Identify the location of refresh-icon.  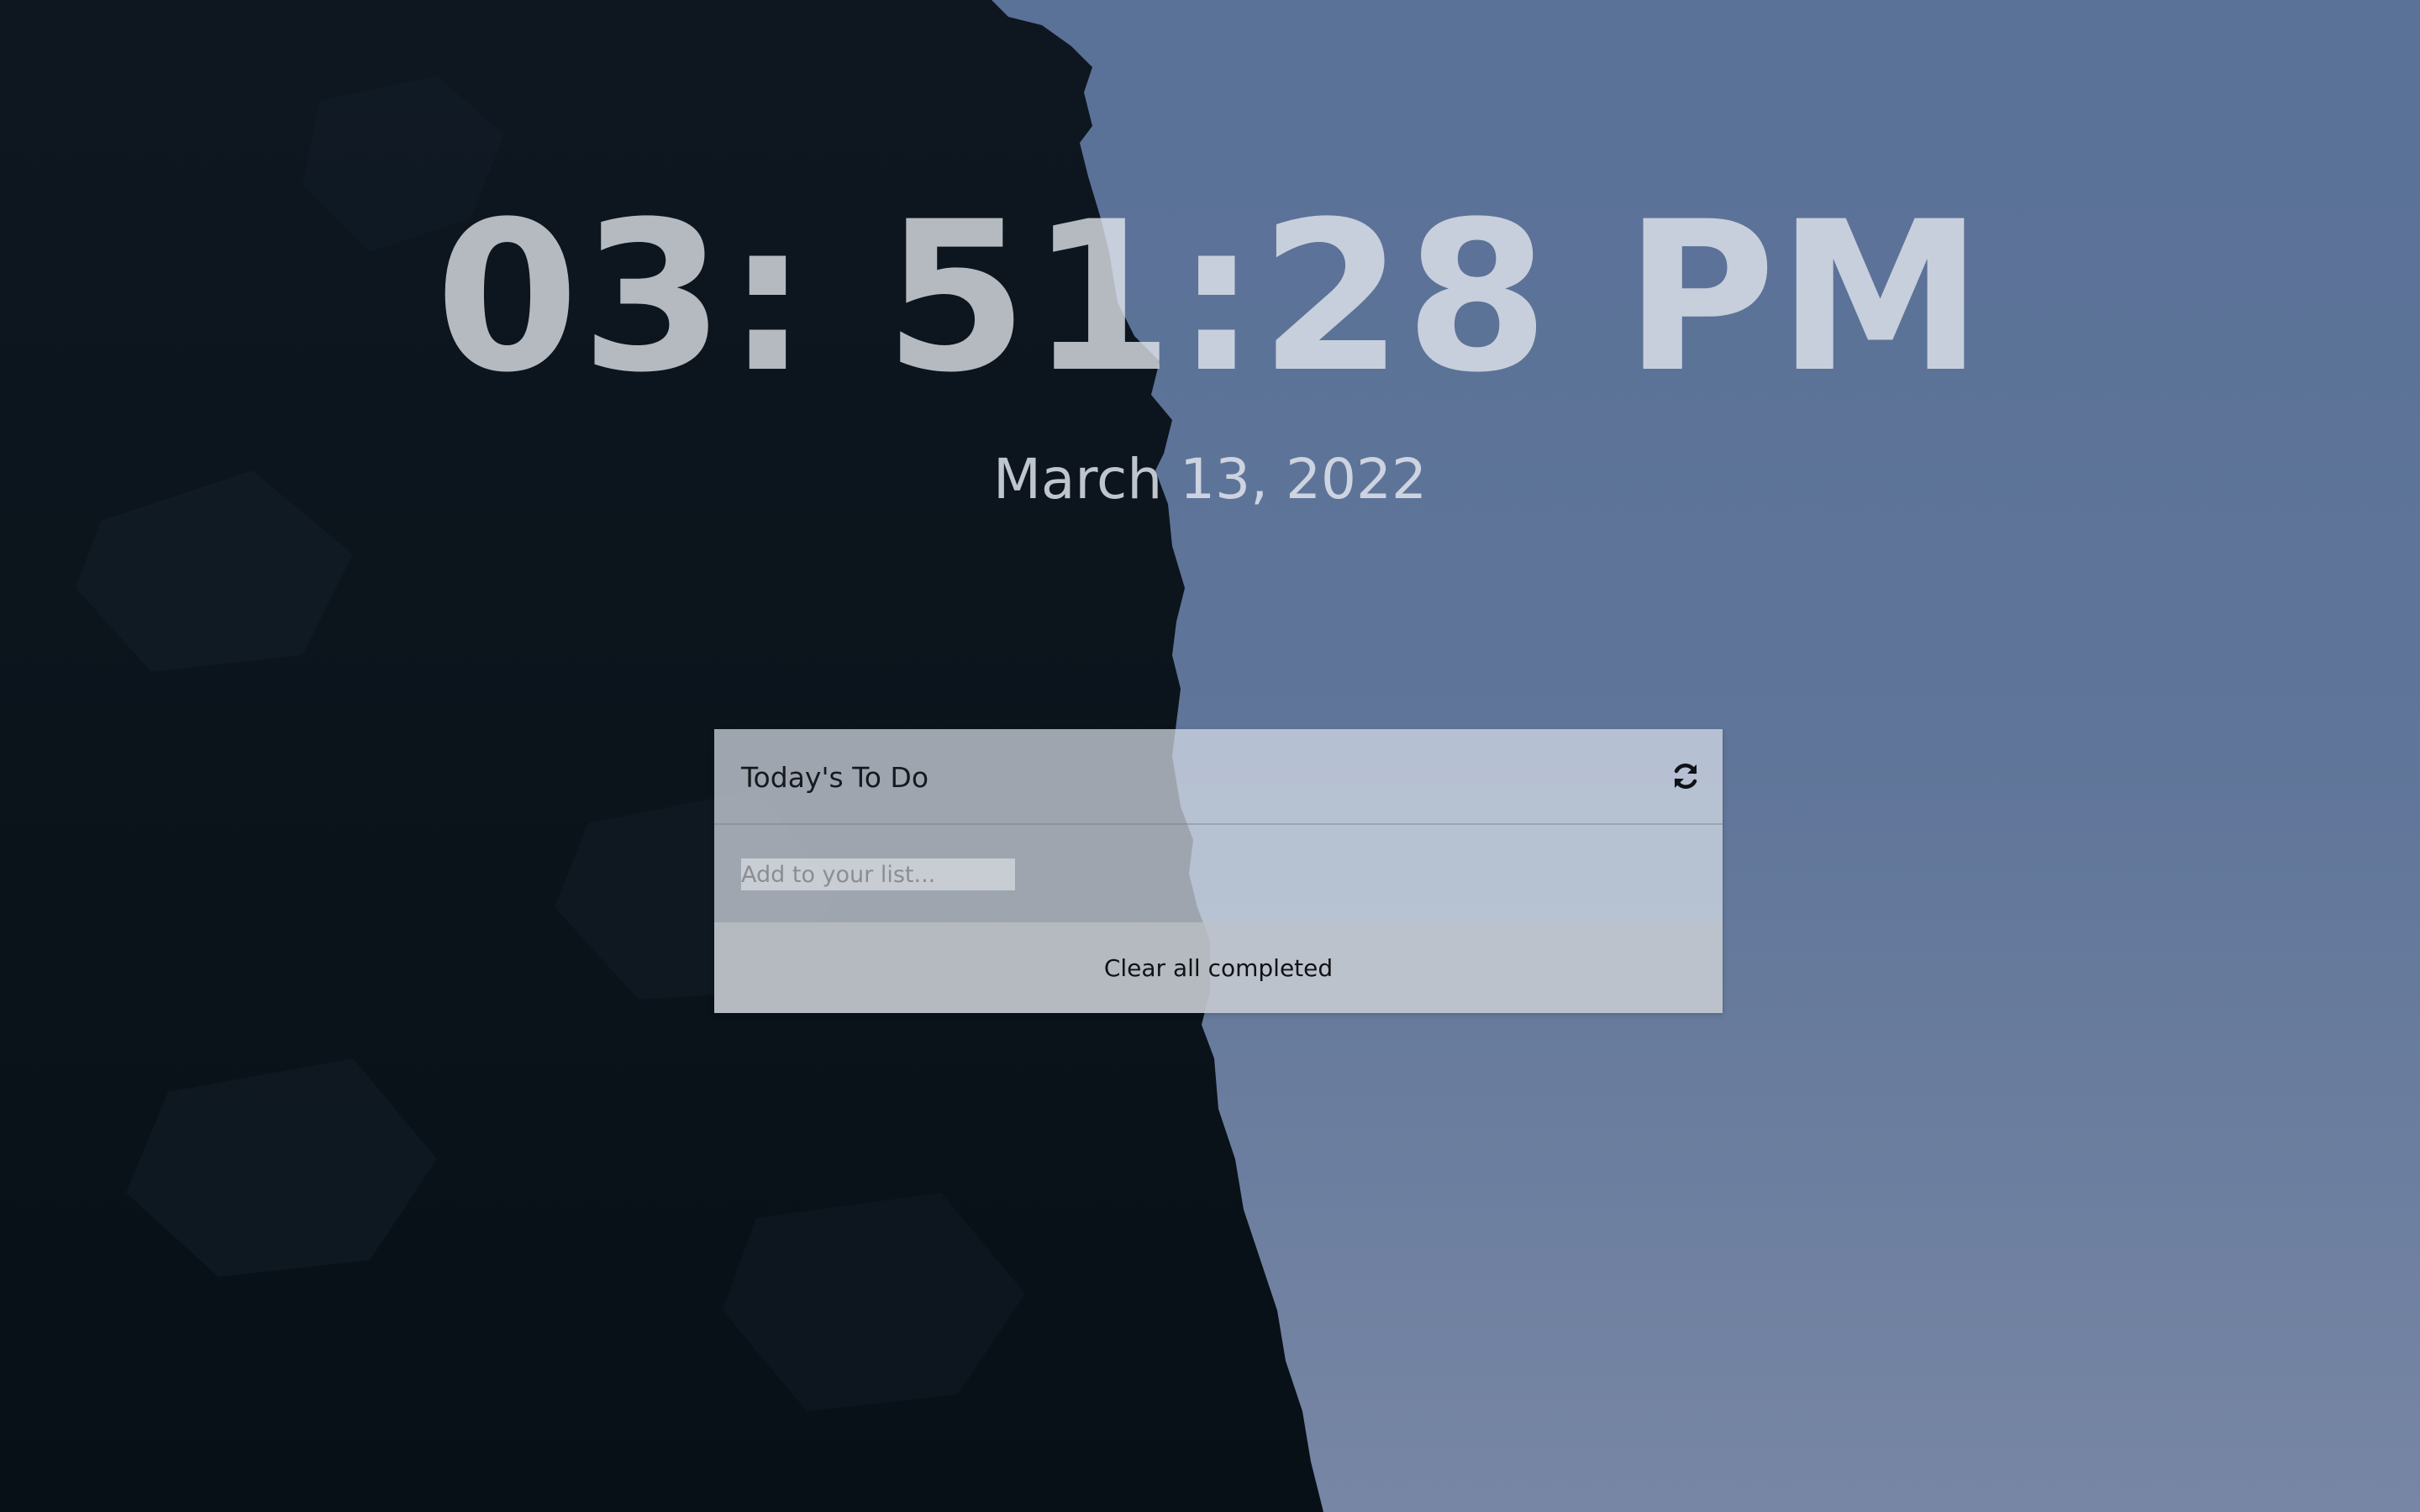
(1685, 776).